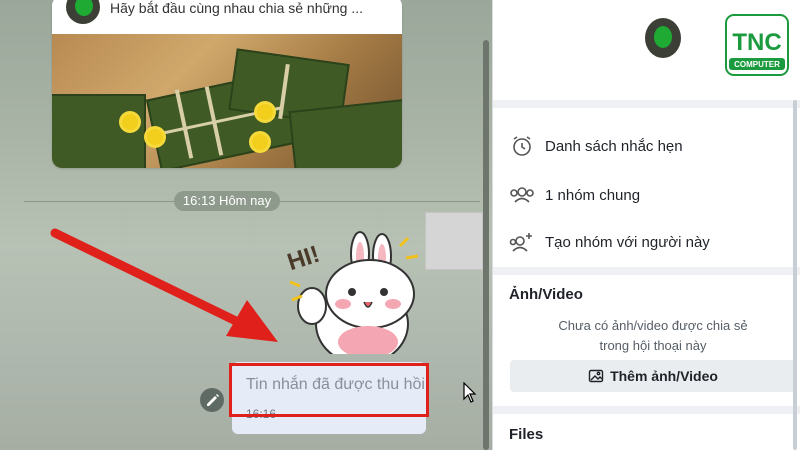 The image size is (800, 450). I want to click on add-media-label: Thêm ảnh/Video, so click(664, 376).